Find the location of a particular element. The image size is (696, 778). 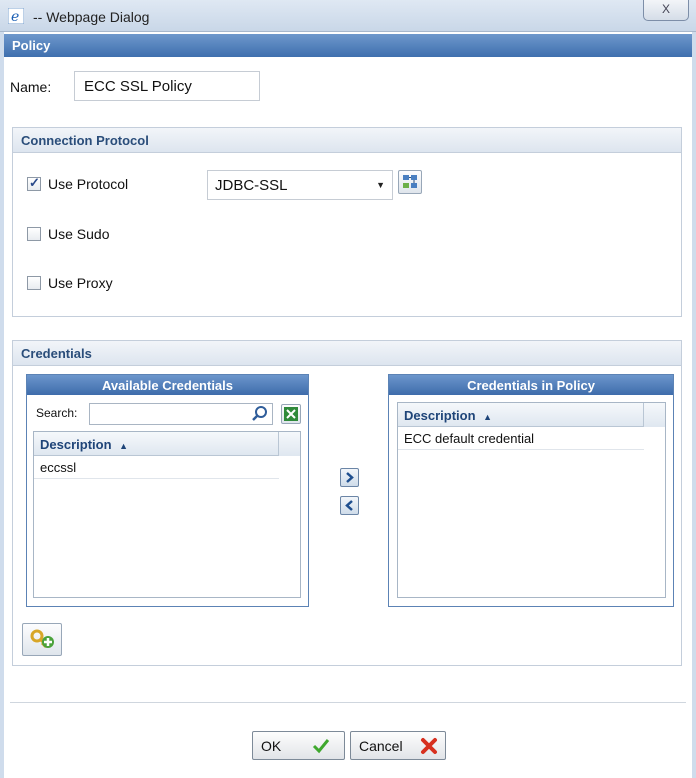

use-protocol-checkbox: ✓ is located at coordinates (34, 183).